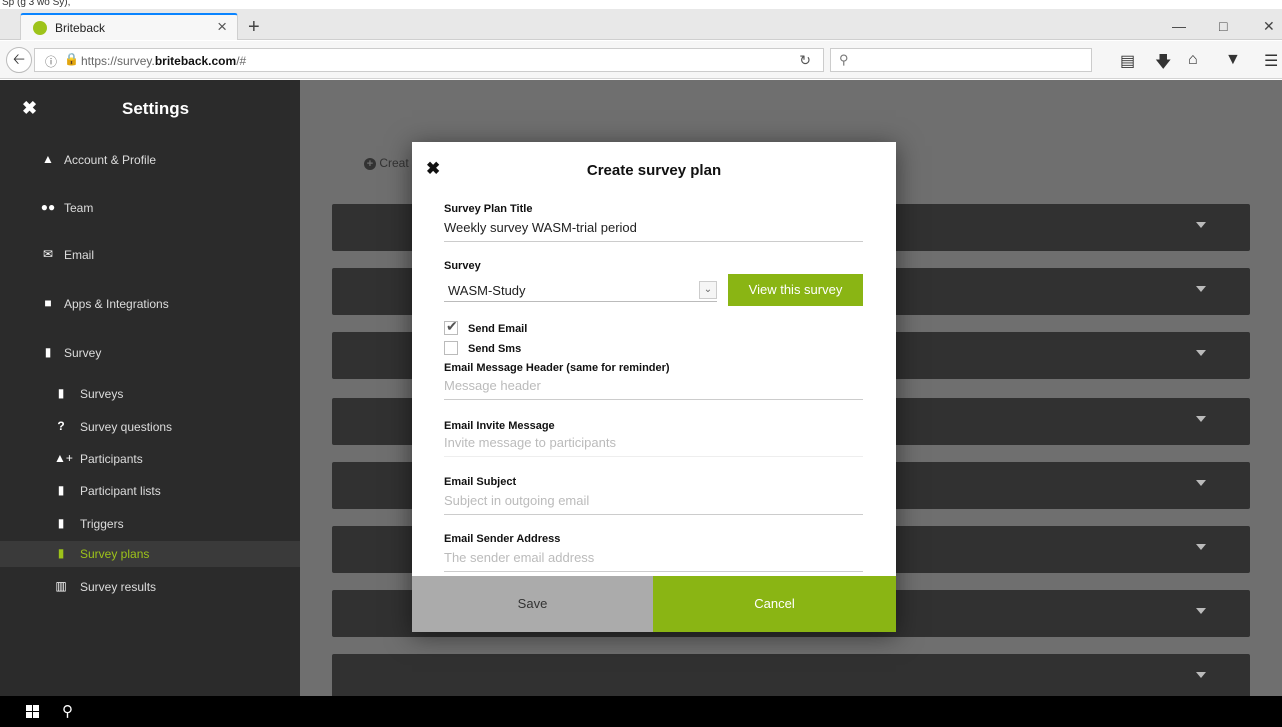  I want to click on plus-circle-icon: +, so click(370, 164).